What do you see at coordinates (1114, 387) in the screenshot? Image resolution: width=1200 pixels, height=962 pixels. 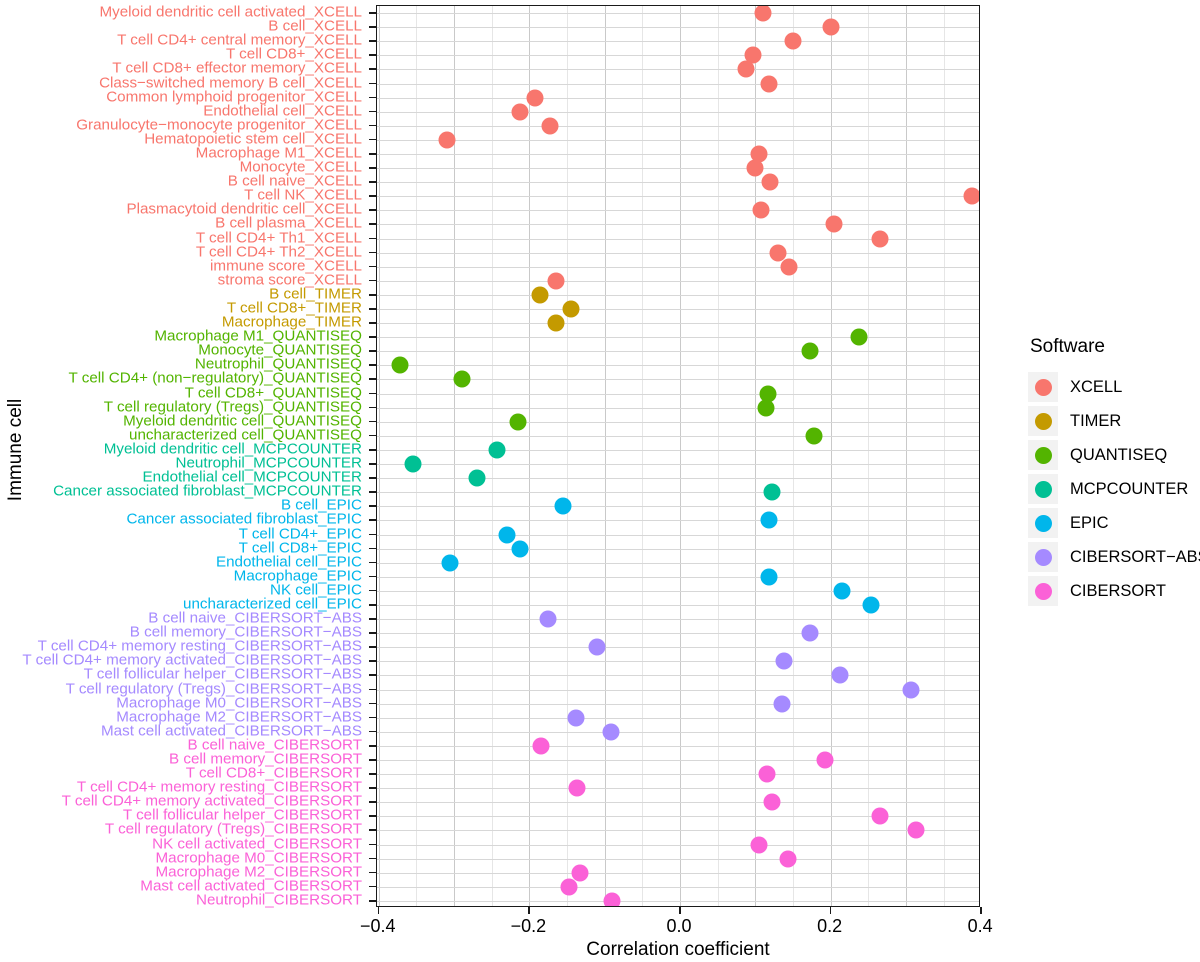 I see `legend-item: XCELL` at bounding box center [1114, 387].